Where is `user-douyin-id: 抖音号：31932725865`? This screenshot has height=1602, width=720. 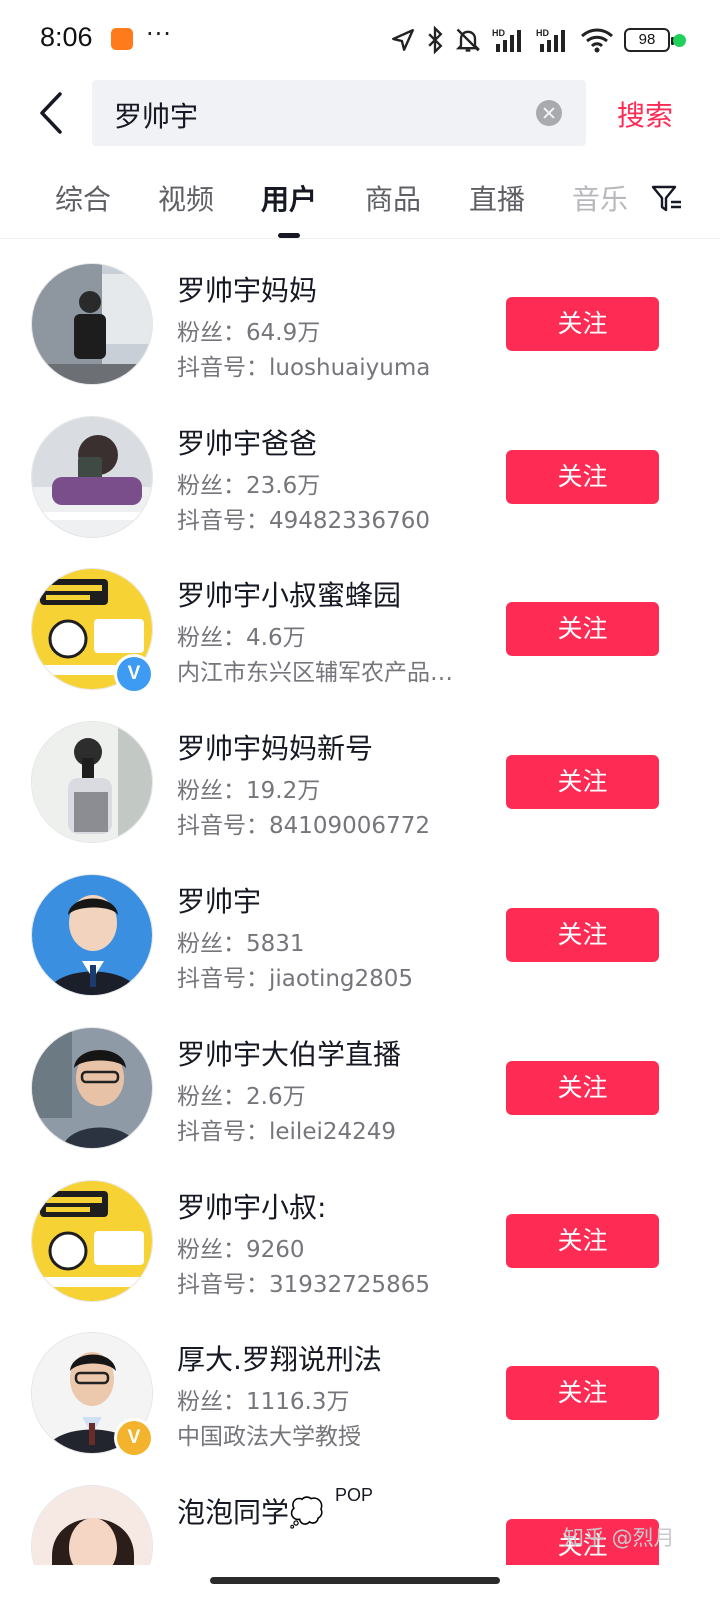
user-douyin-id: 抖音号：31932725865 is located at coordinates (303, 1285).